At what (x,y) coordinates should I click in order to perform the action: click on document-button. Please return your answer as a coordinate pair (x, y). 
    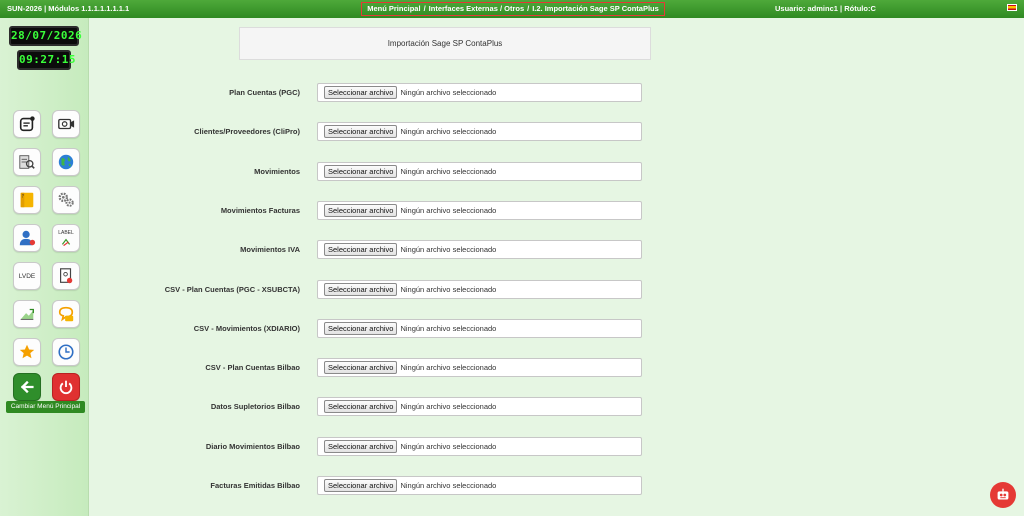
    Looking at the image, I should click on (66, 276).